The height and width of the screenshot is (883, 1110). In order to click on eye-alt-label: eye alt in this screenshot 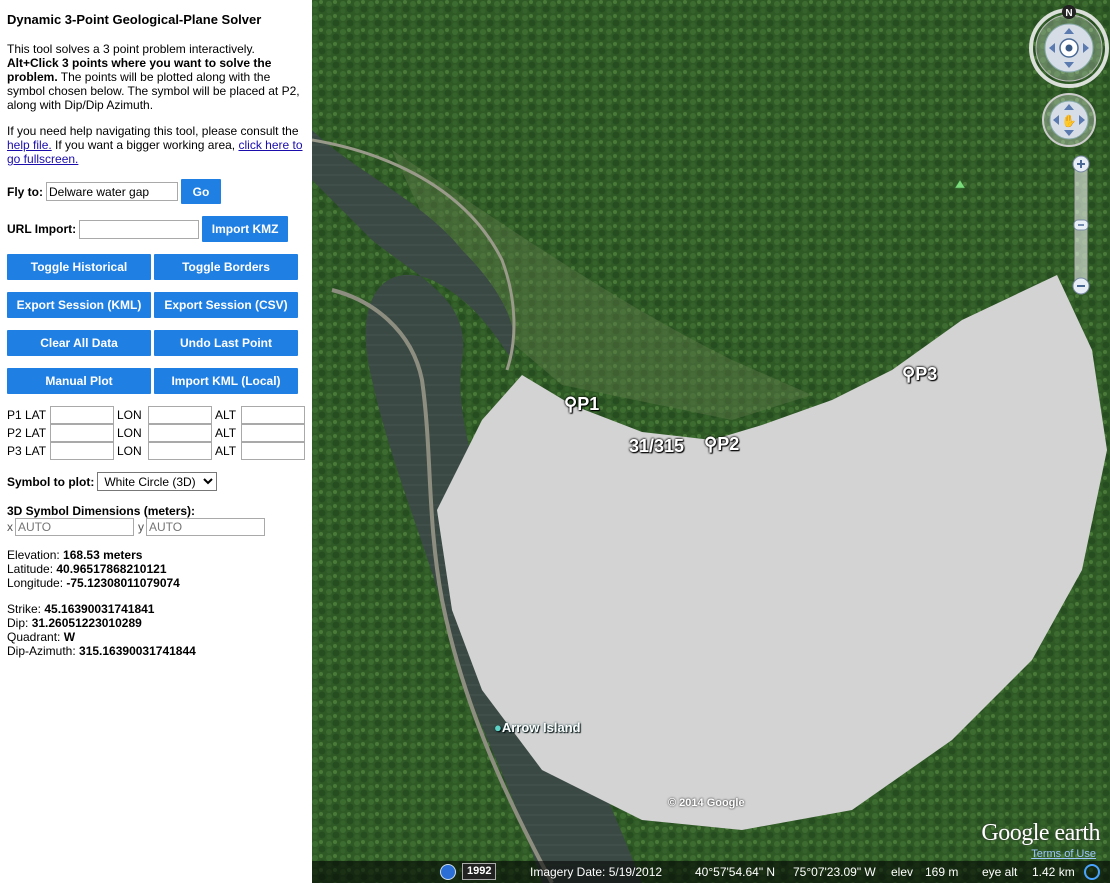, I will do `click(1000, 872)`.